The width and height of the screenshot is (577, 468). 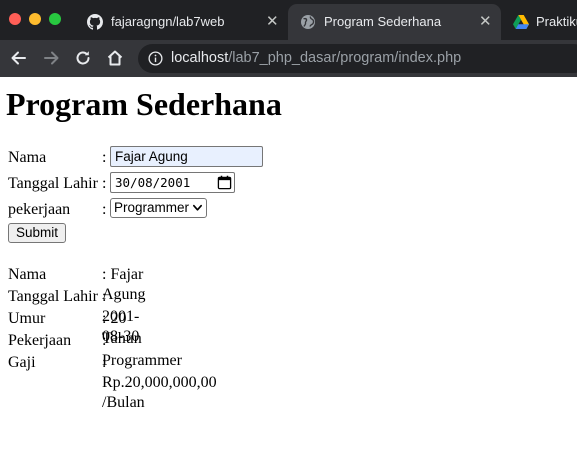 I want to click on reload-button, so click(x=83, y=58).